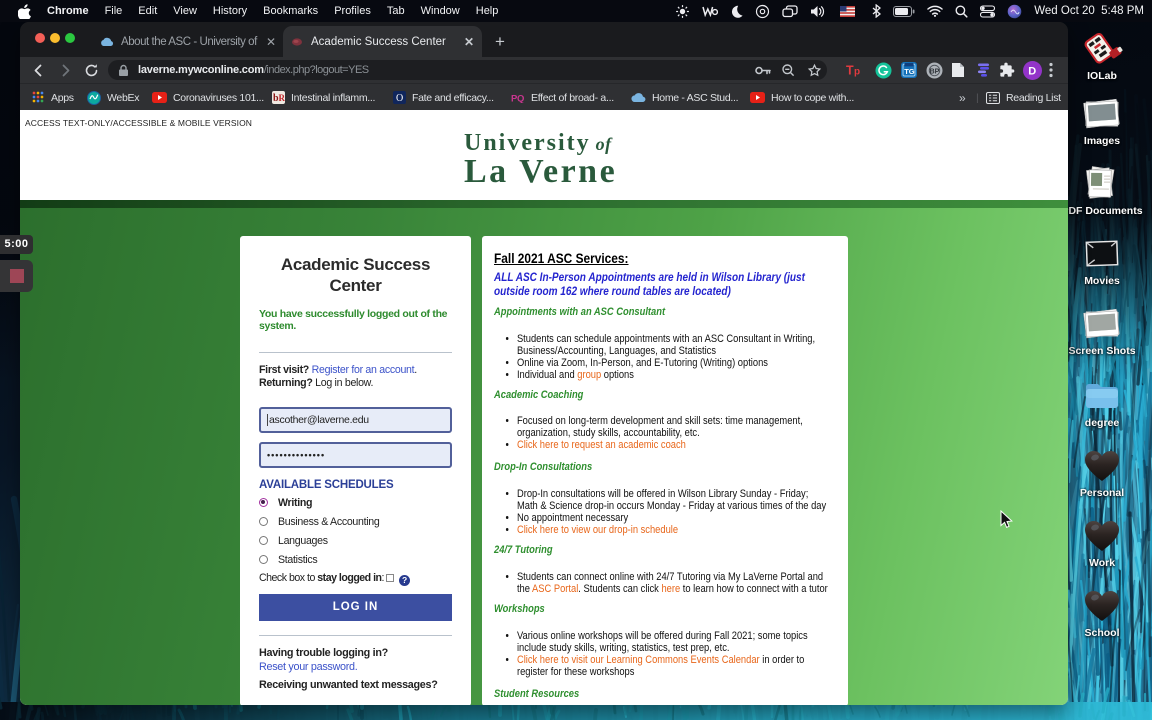 The image size is (1152, 720). I want to click on svg-text: R, so click(282, 98).